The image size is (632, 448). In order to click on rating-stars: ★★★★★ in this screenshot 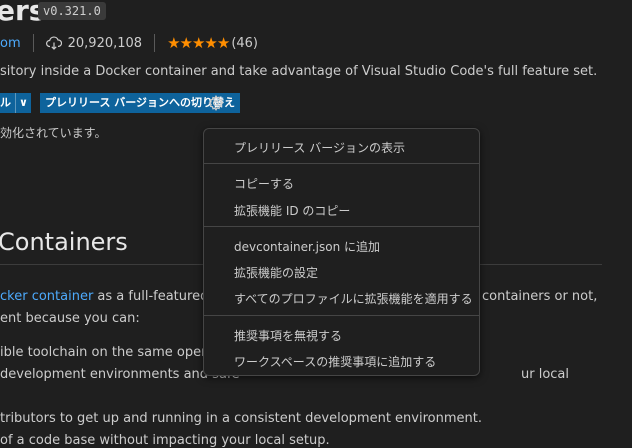, I will do `click(198, 43)`.